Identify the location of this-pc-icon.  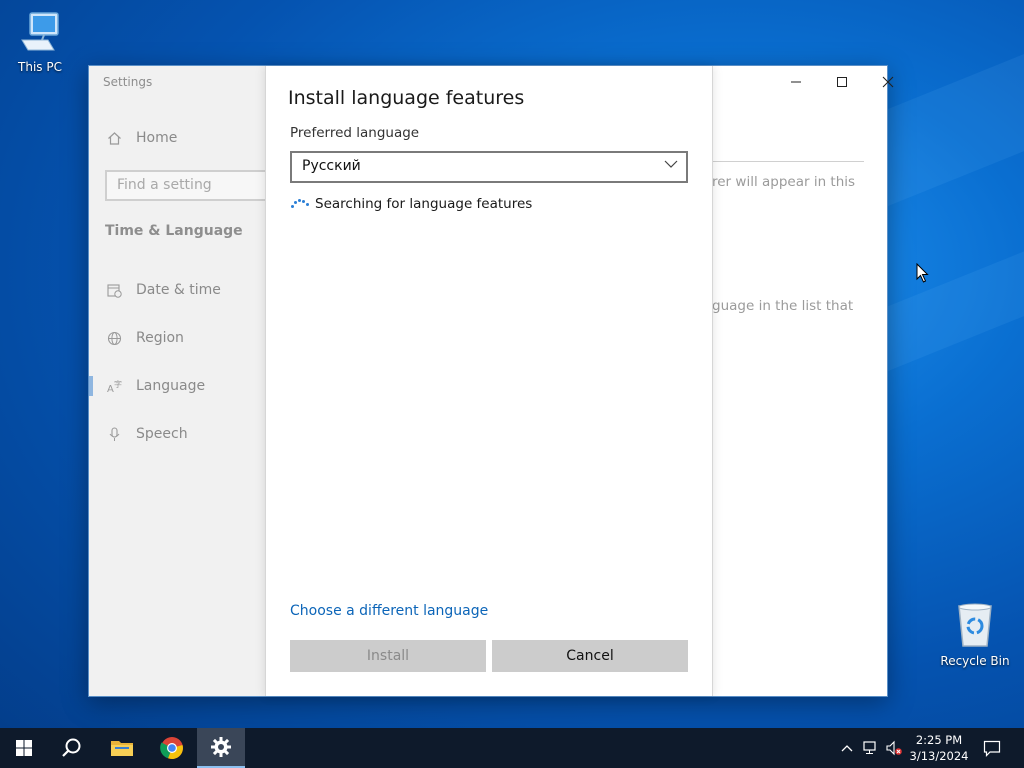
(40, 31).